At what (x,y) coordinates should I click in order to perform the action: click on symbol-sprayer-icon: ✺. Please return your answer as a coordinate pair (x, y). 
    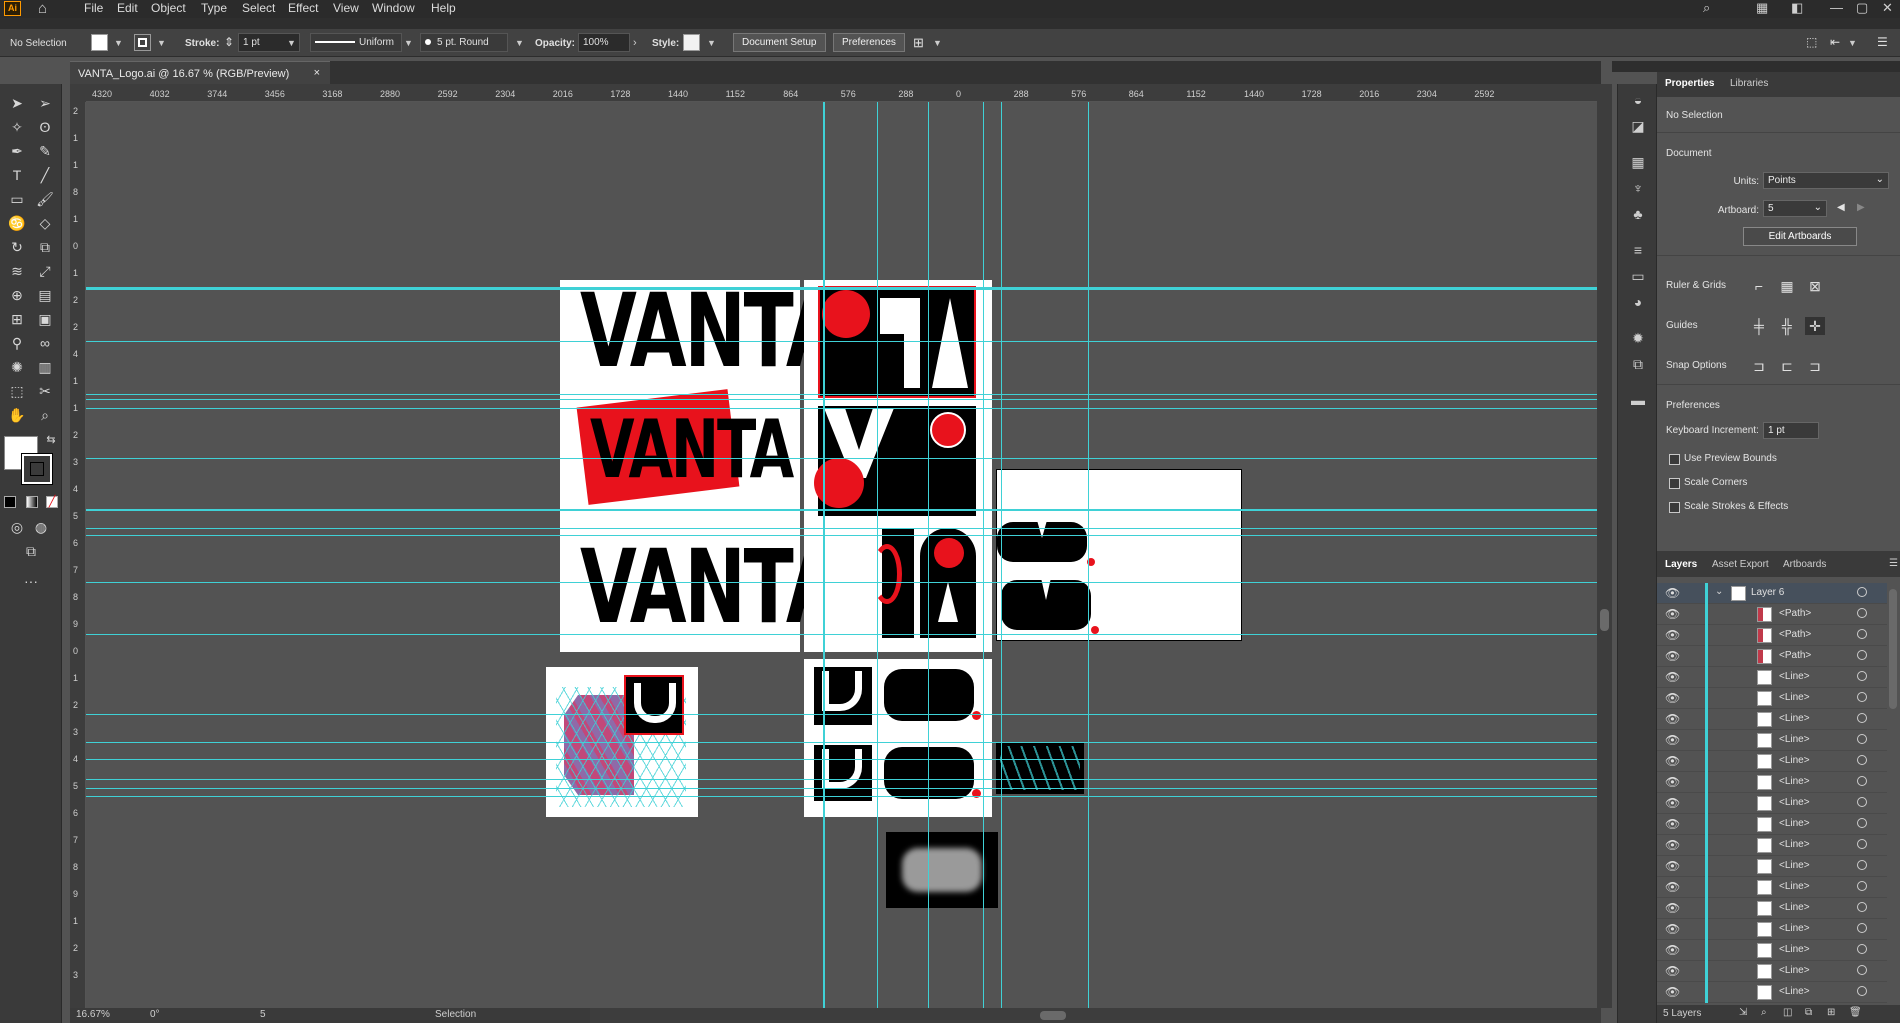
    Looking at the image, I should click on (17, 367).